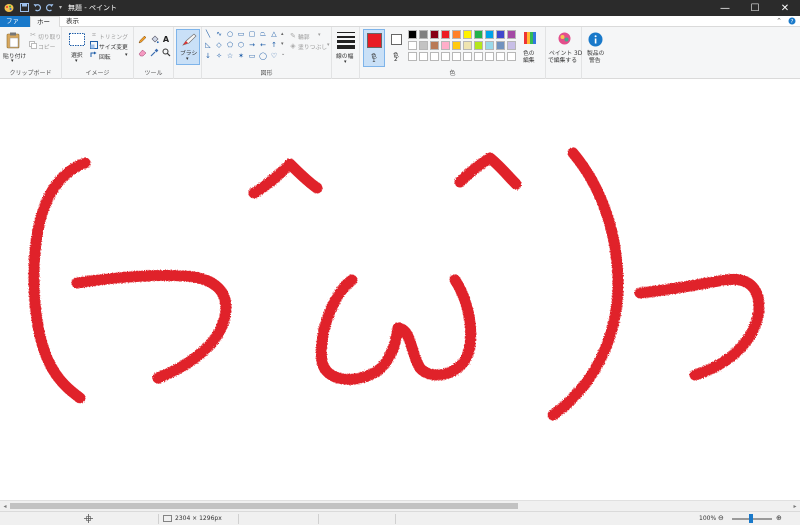 This screenshot has width=800, height=525. What do you see at coordinates (208, 34) in the screenshot?
I see `shape-option-icon: ╲` at bounding box center [208, 34].